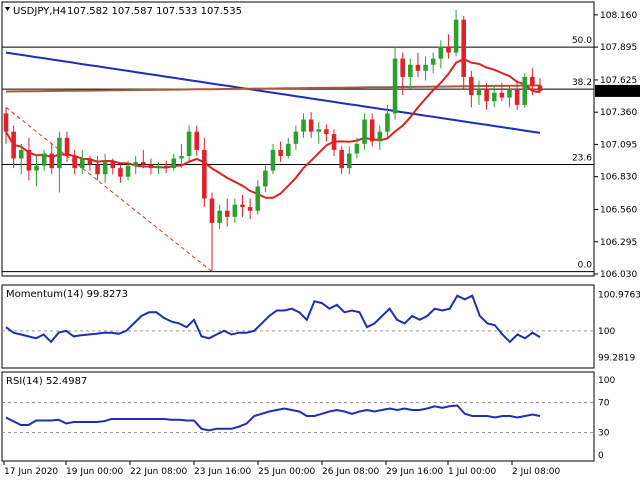  I want to click on momentum-tick-label: 100.9763, so click(619, 296).